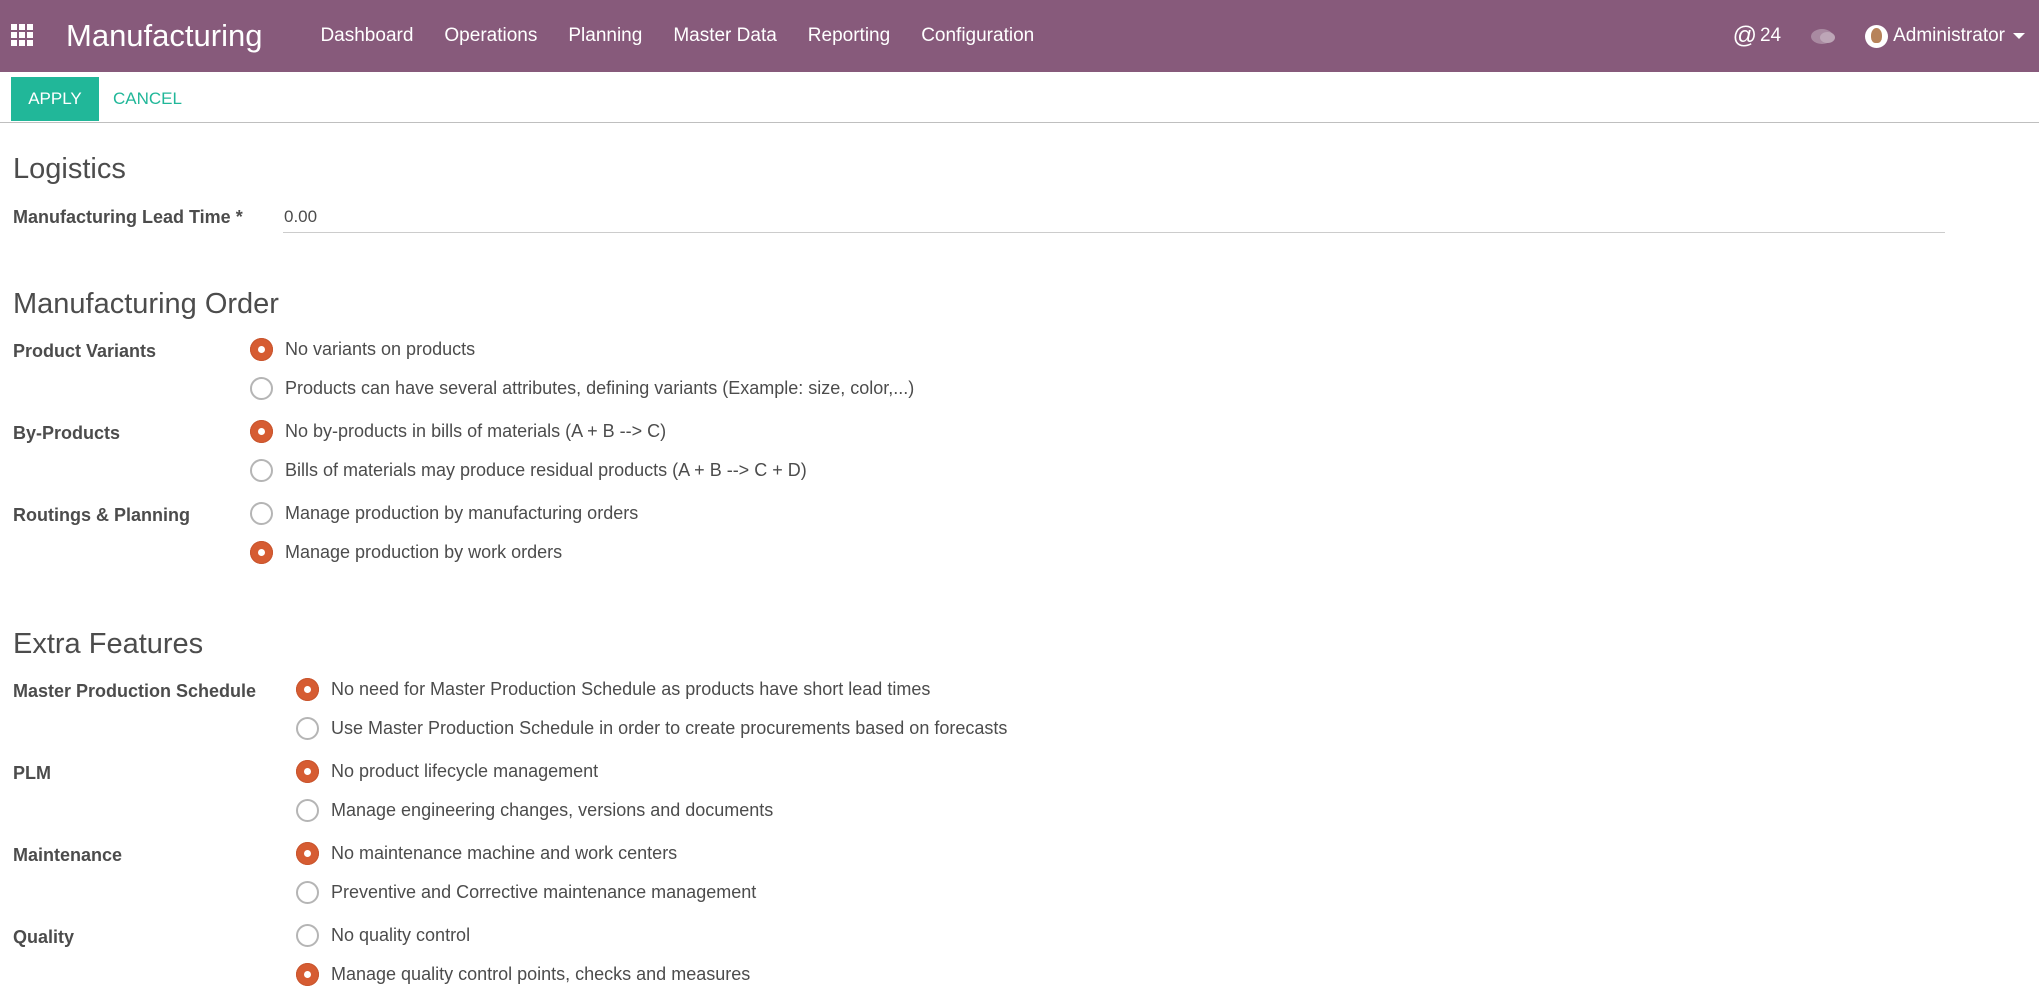 The width and height of the screenshot is (2039, 1008). What do you see at coordinates (977, 36) in the screenshot?
I see `menu-configuration: Configuration` at bounding box center [977, 36].